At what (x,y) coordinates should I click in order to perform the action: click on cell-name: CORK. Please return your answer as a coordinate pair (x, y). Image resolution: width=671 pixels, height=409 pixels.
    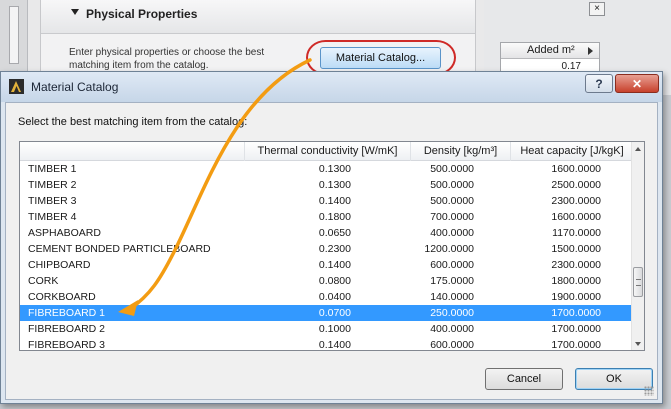
    Looking at the image, I should click on (43, 281).